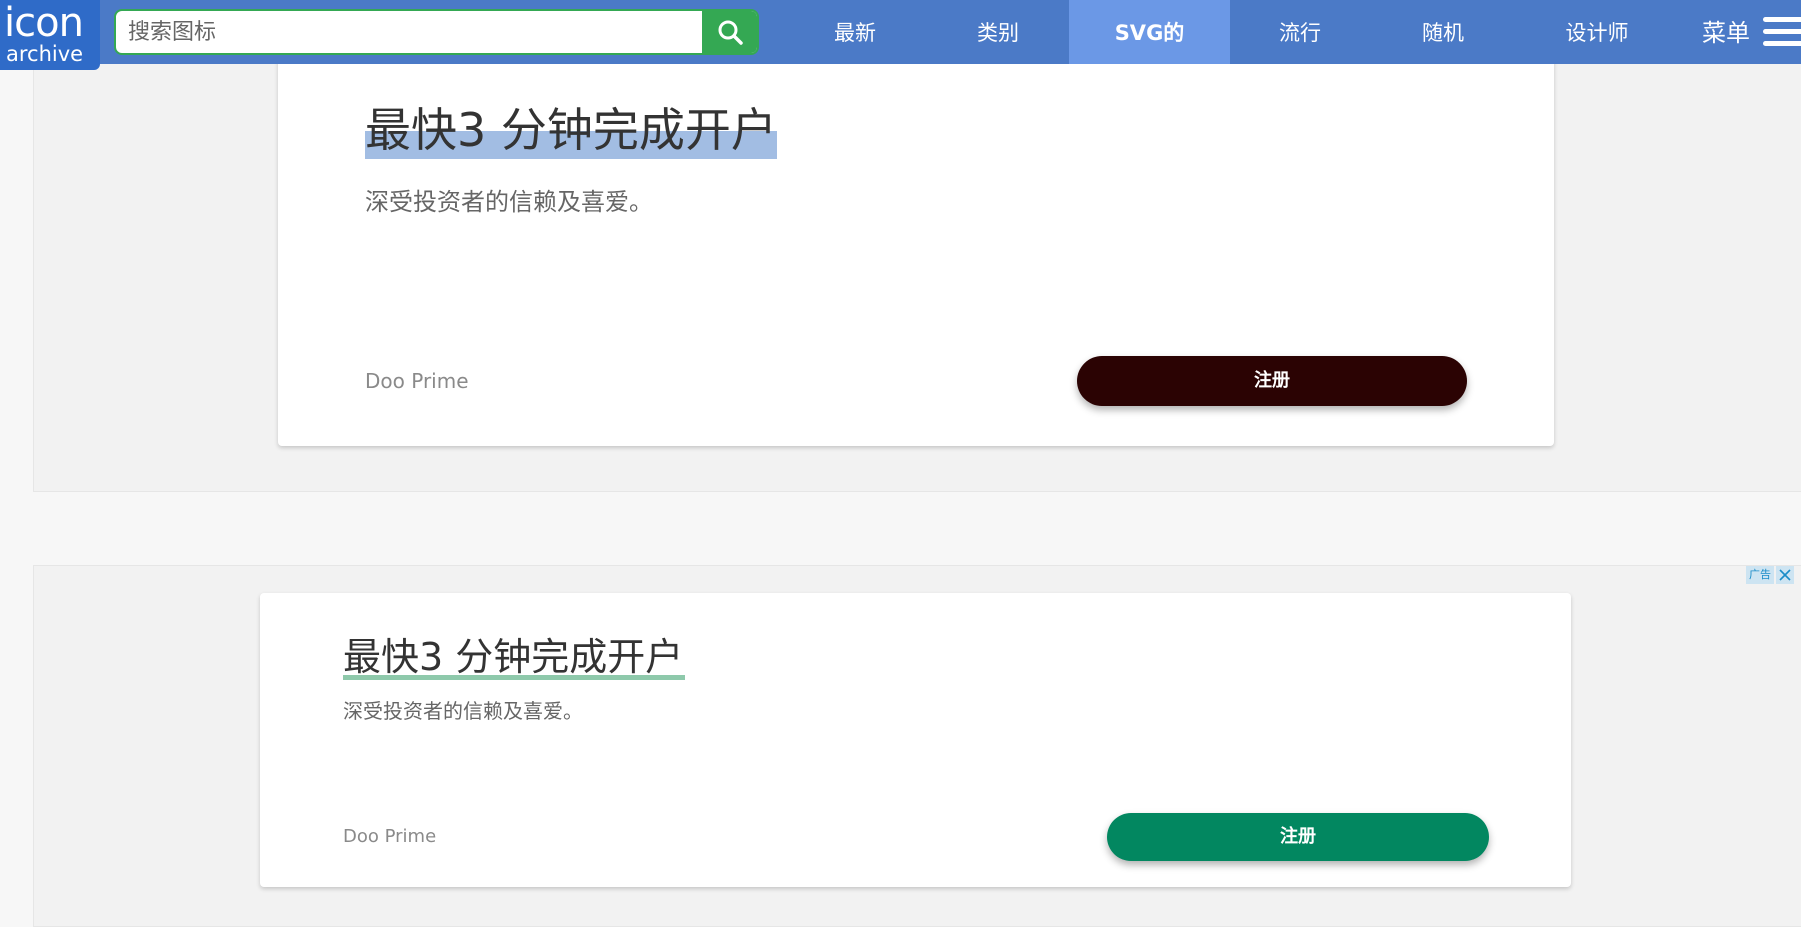 The height and width of the screenshot is (927, 1801). I want to click on search-button, so click(729, 32).